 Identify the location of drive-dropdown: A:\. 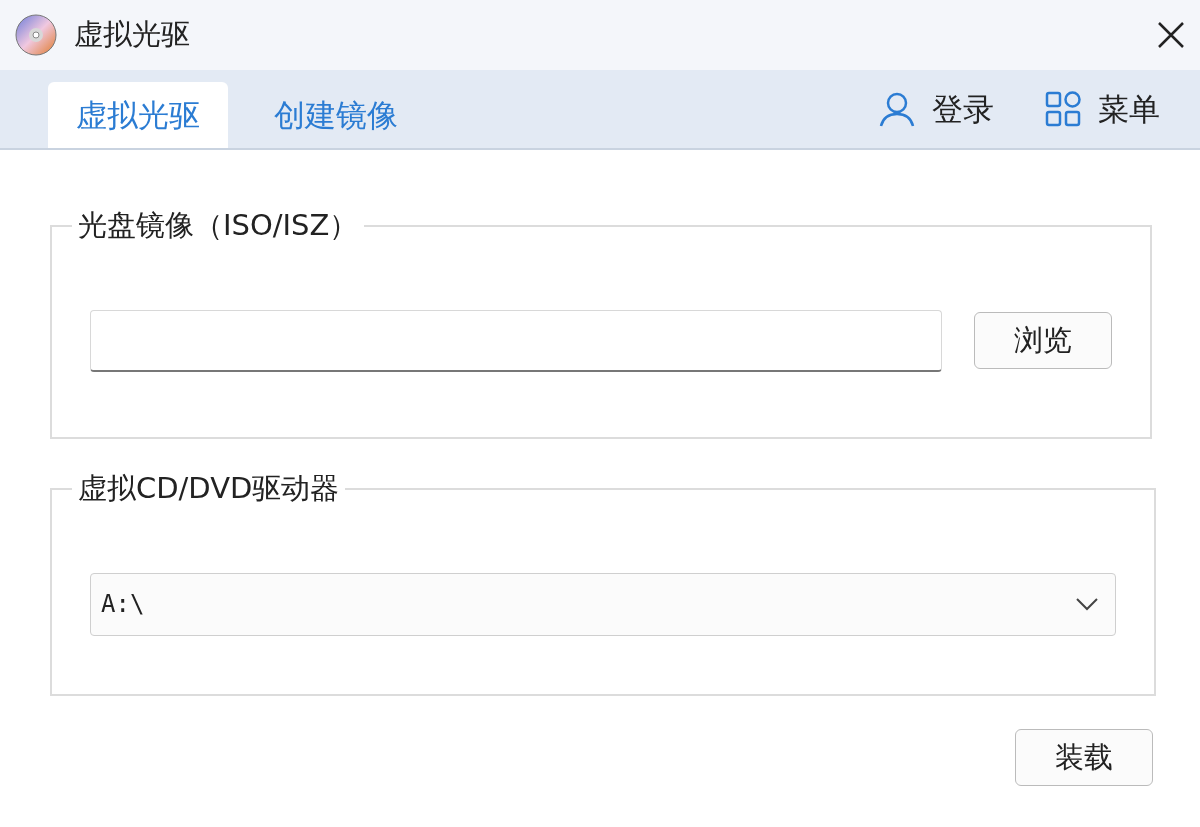
(603, 604).